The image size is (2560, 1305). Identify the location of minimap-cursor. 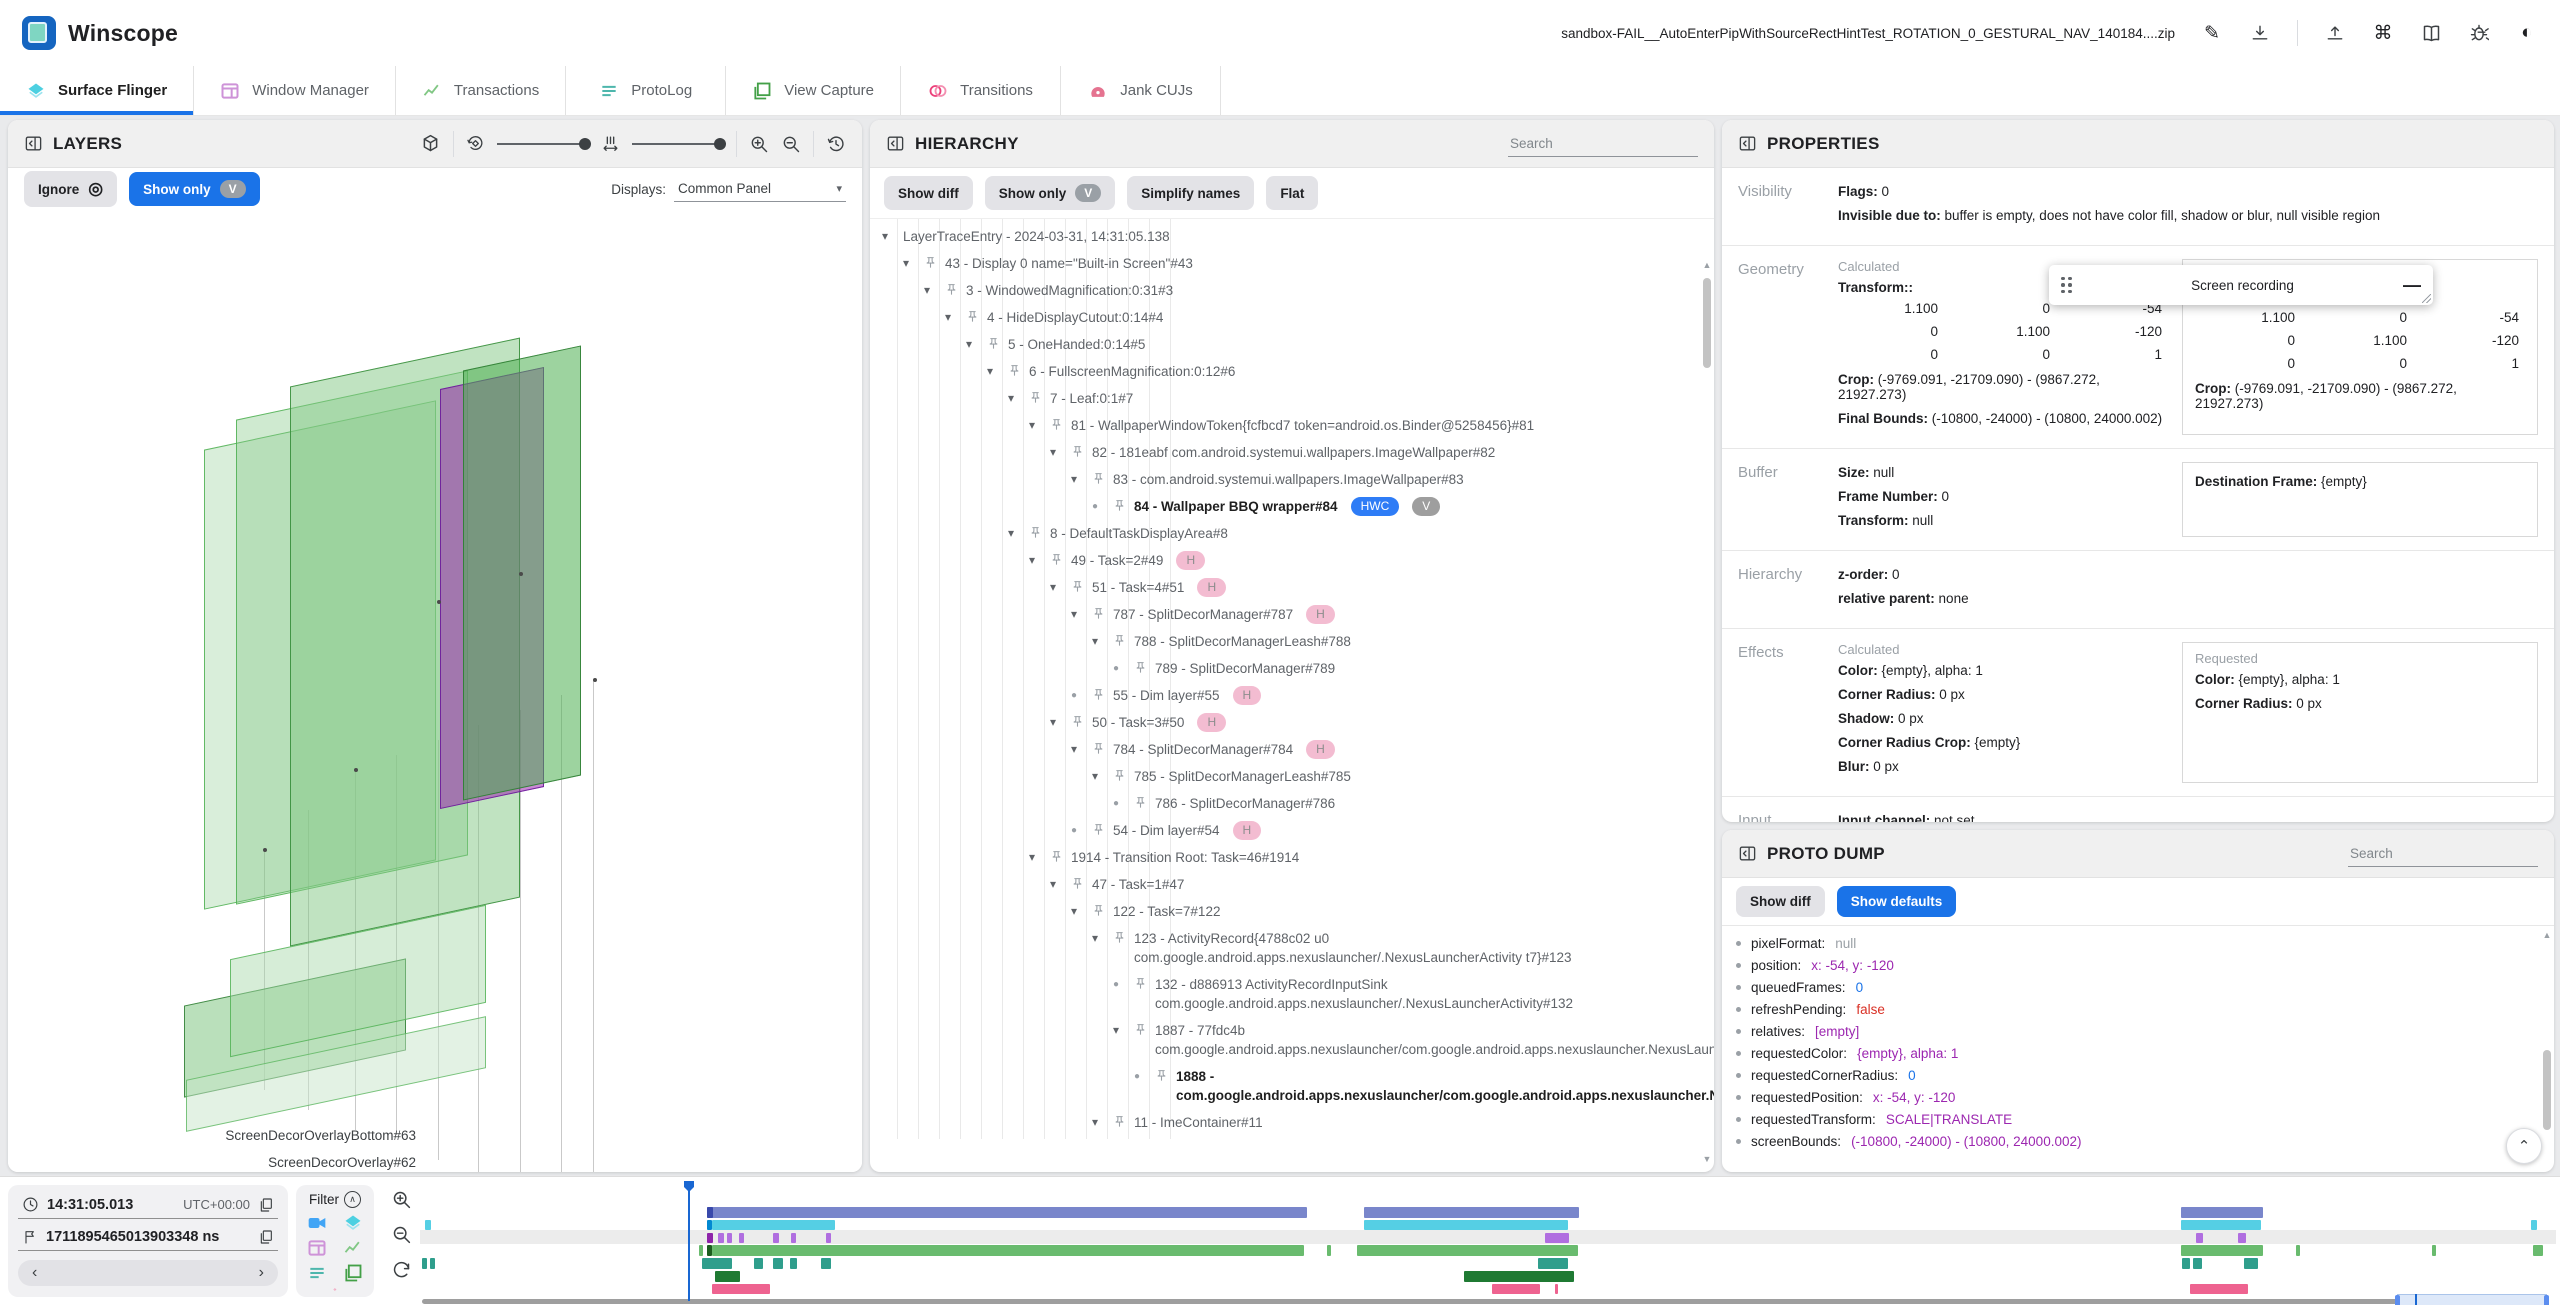
(2416, 1299).